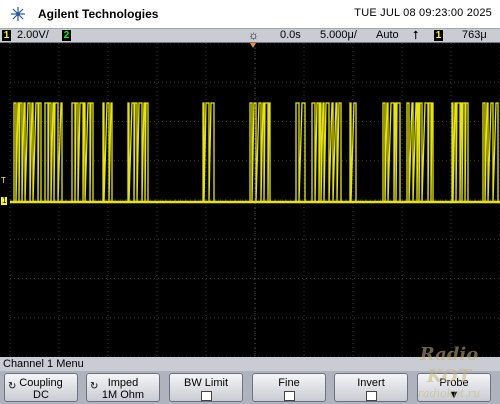  I want to click on impedance-softkey: ↻ Imped 1M Ohm, so click(123, 387).